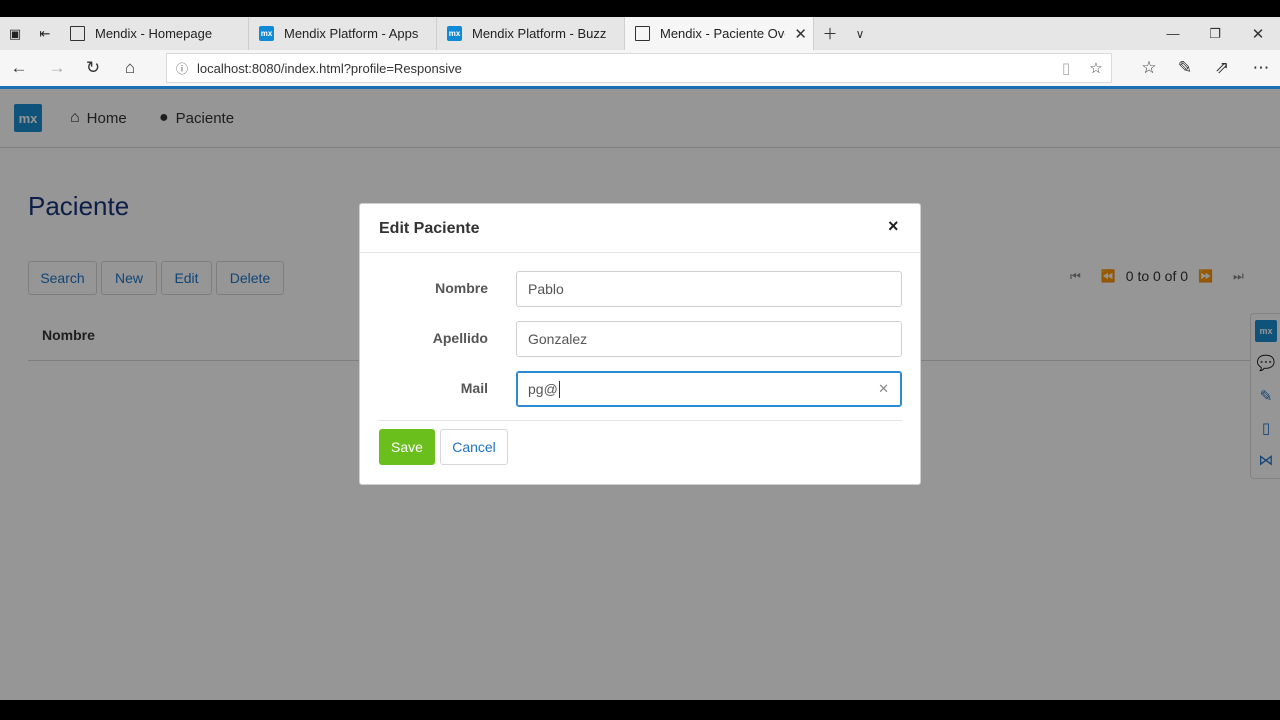 Image resolution: width=1280 pixels, height=720 pixels. I want to click on close-window-icon: ✕, so click(1258, 33).